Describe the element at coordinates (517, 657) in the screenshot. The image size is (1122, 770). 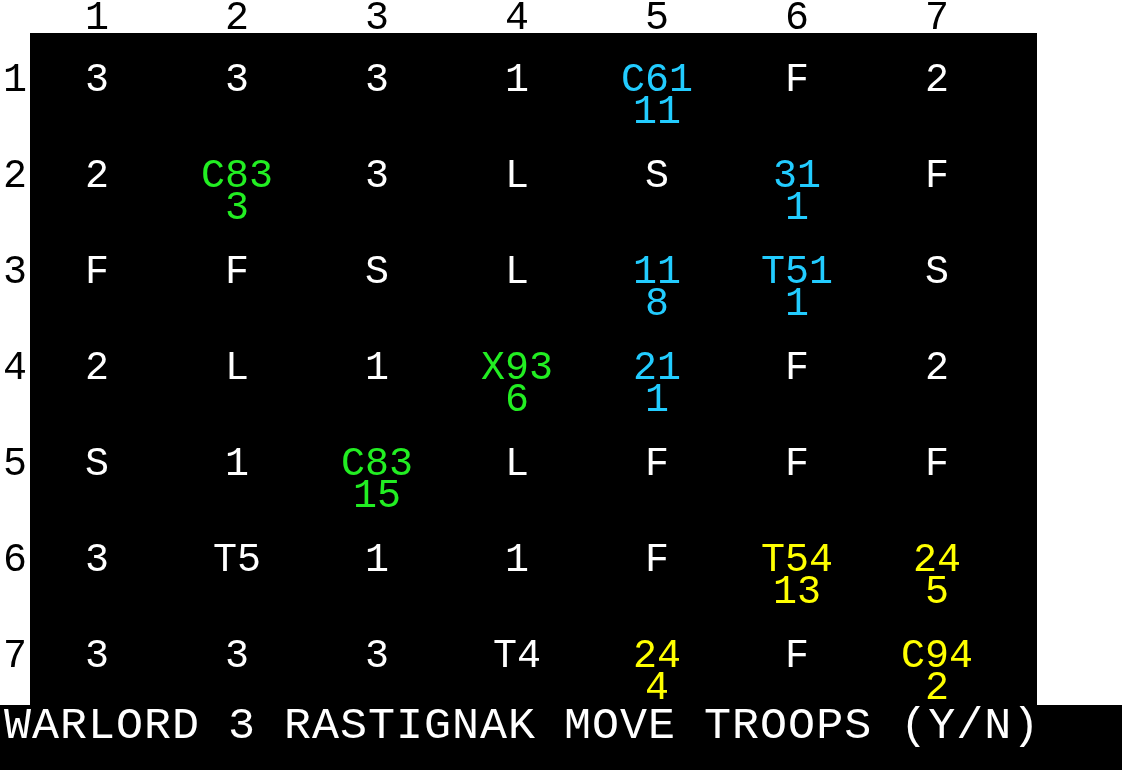
I see `map-cell: T4` at that location.